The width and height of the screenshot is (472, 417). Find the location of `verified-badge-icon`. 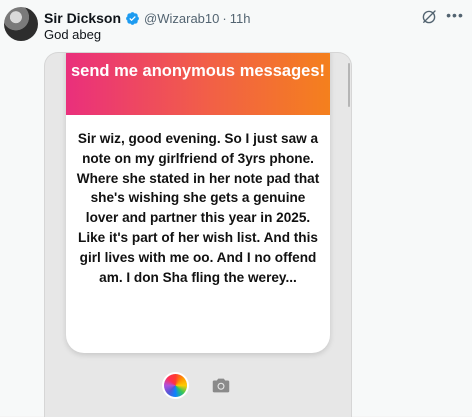

verified-badge-icon is located at coordinates (132, 18).